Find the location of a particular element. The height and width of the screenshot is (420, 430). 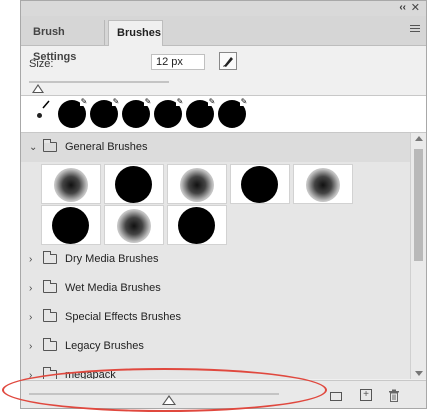

vertical-scrollbar is located at coordinates (418, 256).